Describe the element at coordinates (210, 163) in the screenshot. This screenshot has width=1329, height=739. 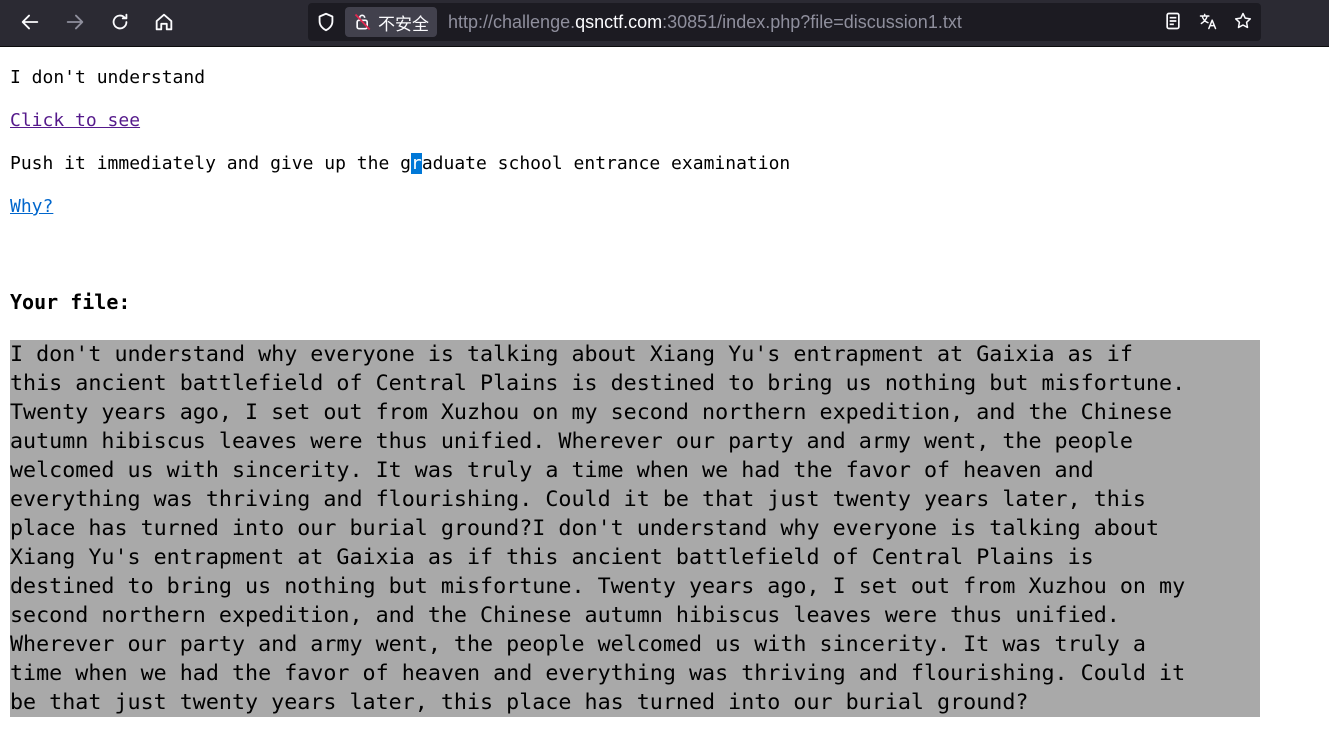
I see `push-text-pre: Push it immediately and give up the g` at that location.